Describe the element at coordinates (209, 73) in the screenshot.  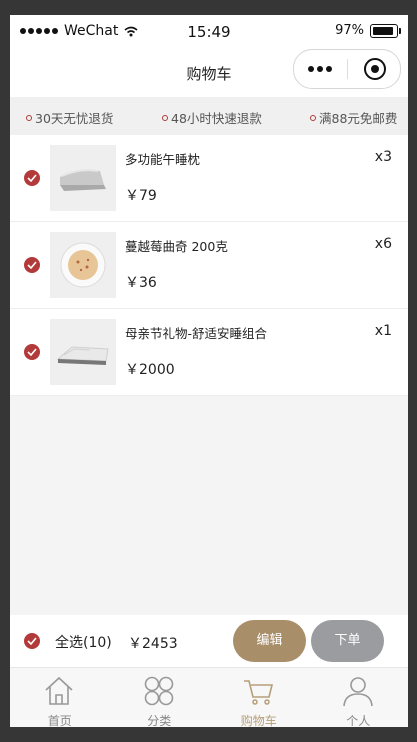
I see `nav-bar: 购物车` at that location.